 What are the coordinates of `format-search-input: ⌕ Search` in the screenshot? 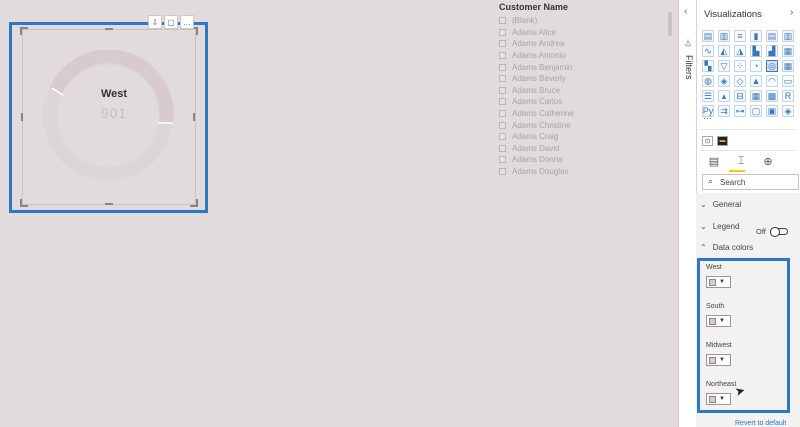 It's located at (750, 182).